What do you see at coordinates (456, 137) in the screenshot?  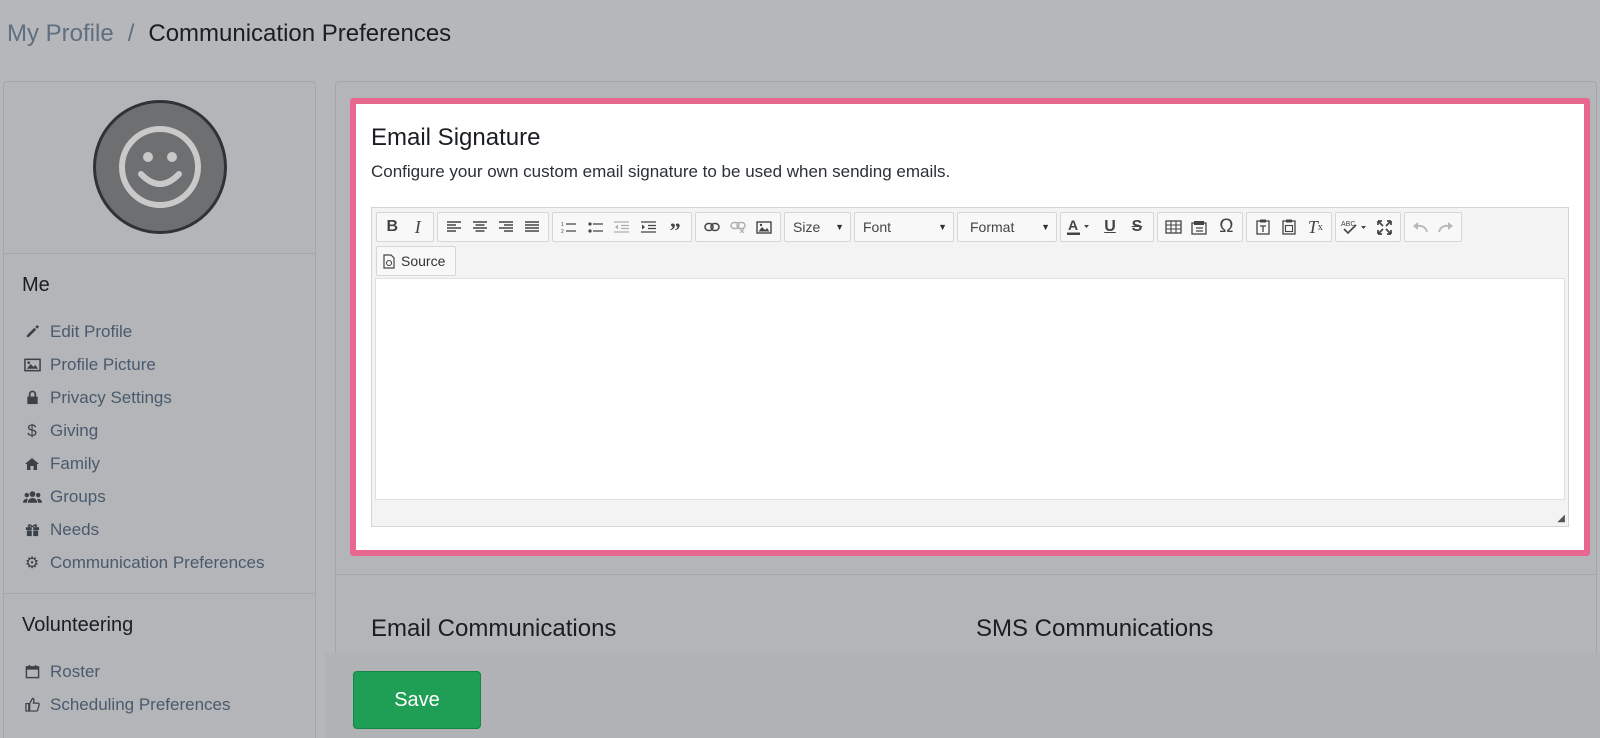 I see `email-signature-title: Email Signature` at bounding box center [456, 137].